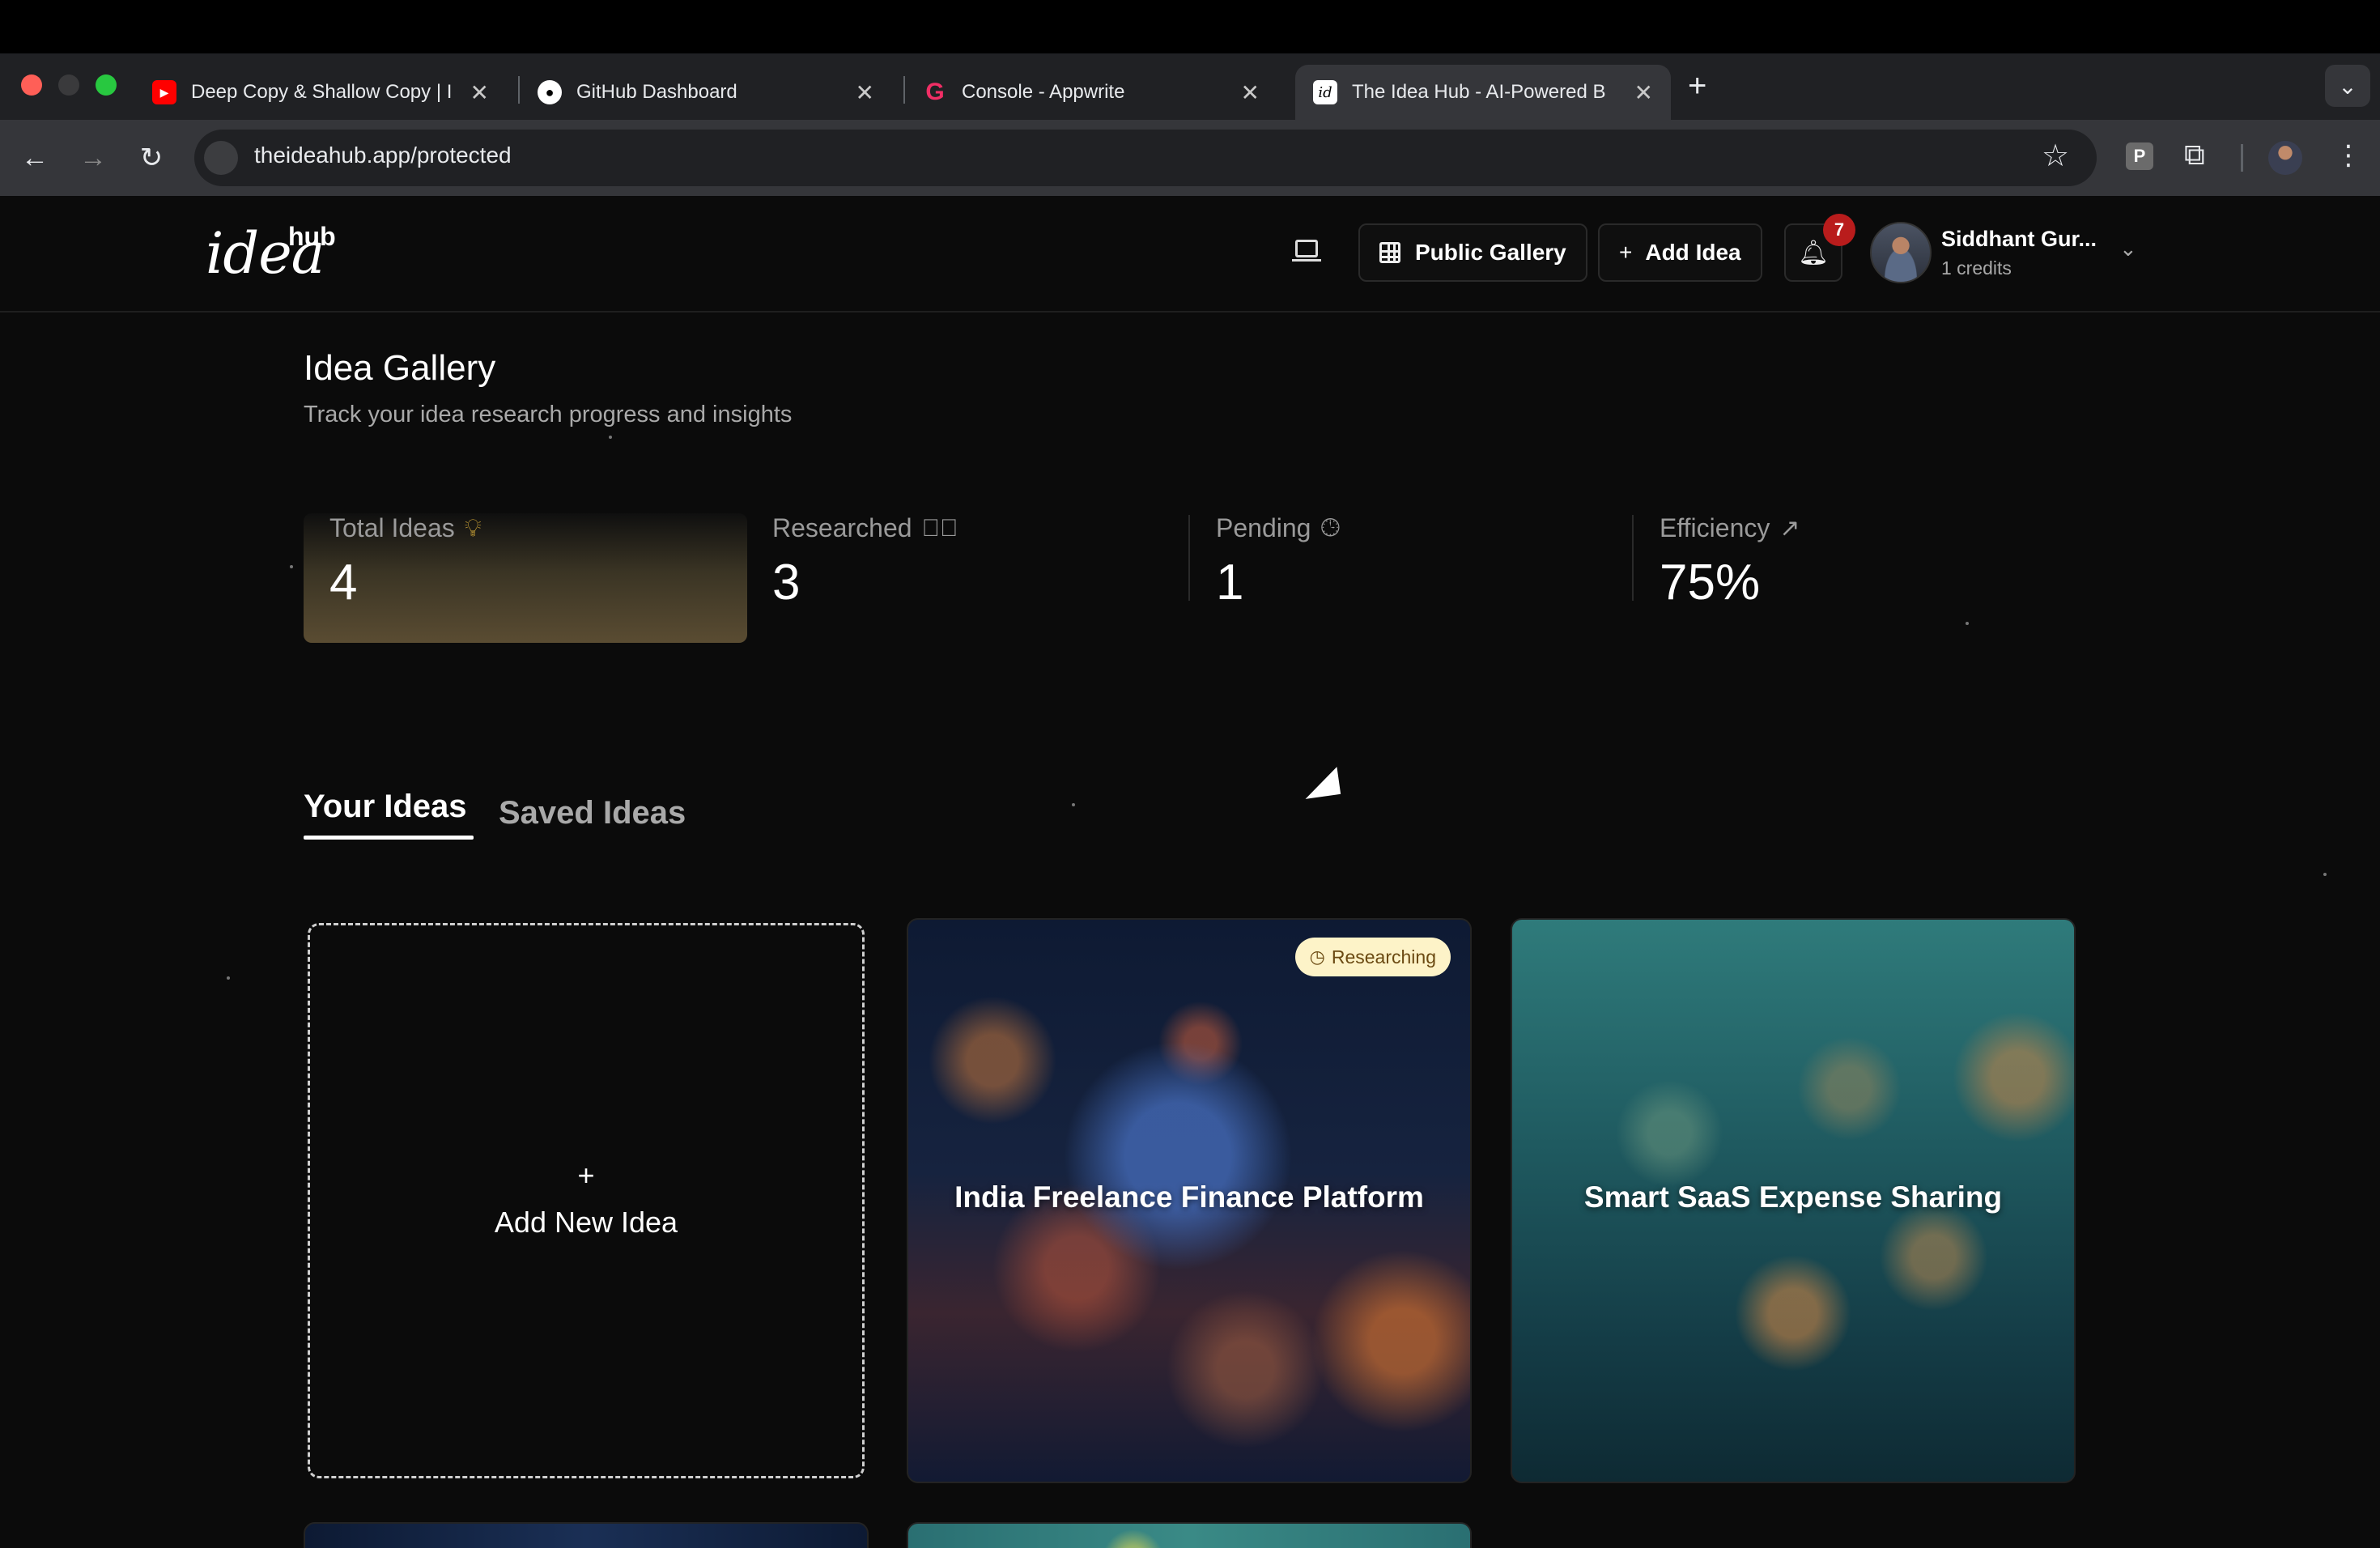 This screenshot has width=2380, height=1548. I want to click on minimize-window-button, so click(68, 85).